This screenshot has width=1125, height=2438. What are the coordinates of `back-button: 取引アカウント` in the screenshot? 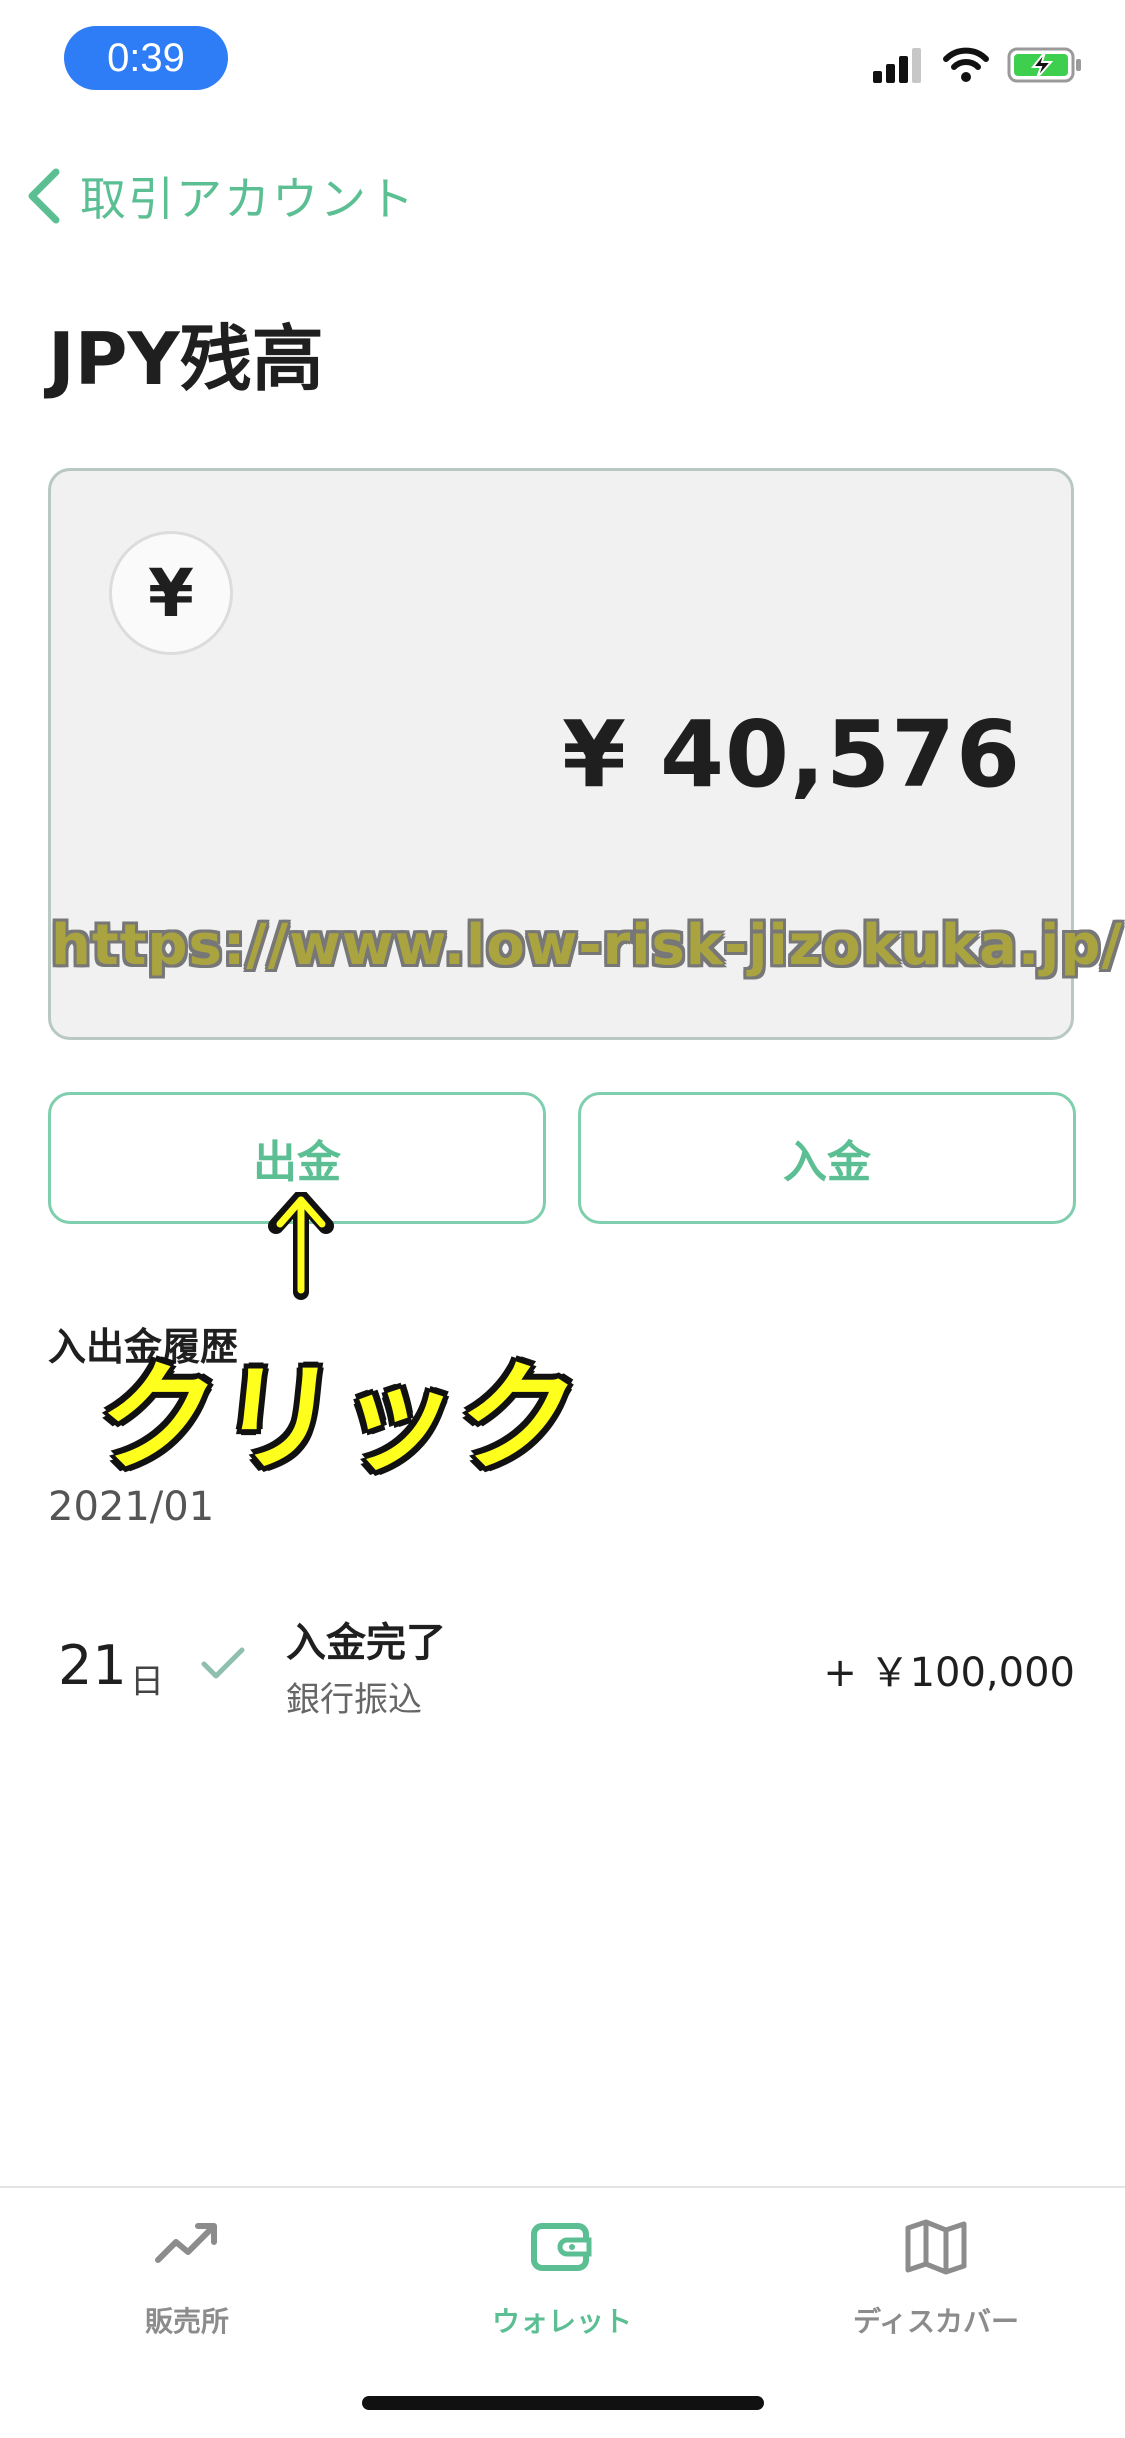 It's located at (220, 196).